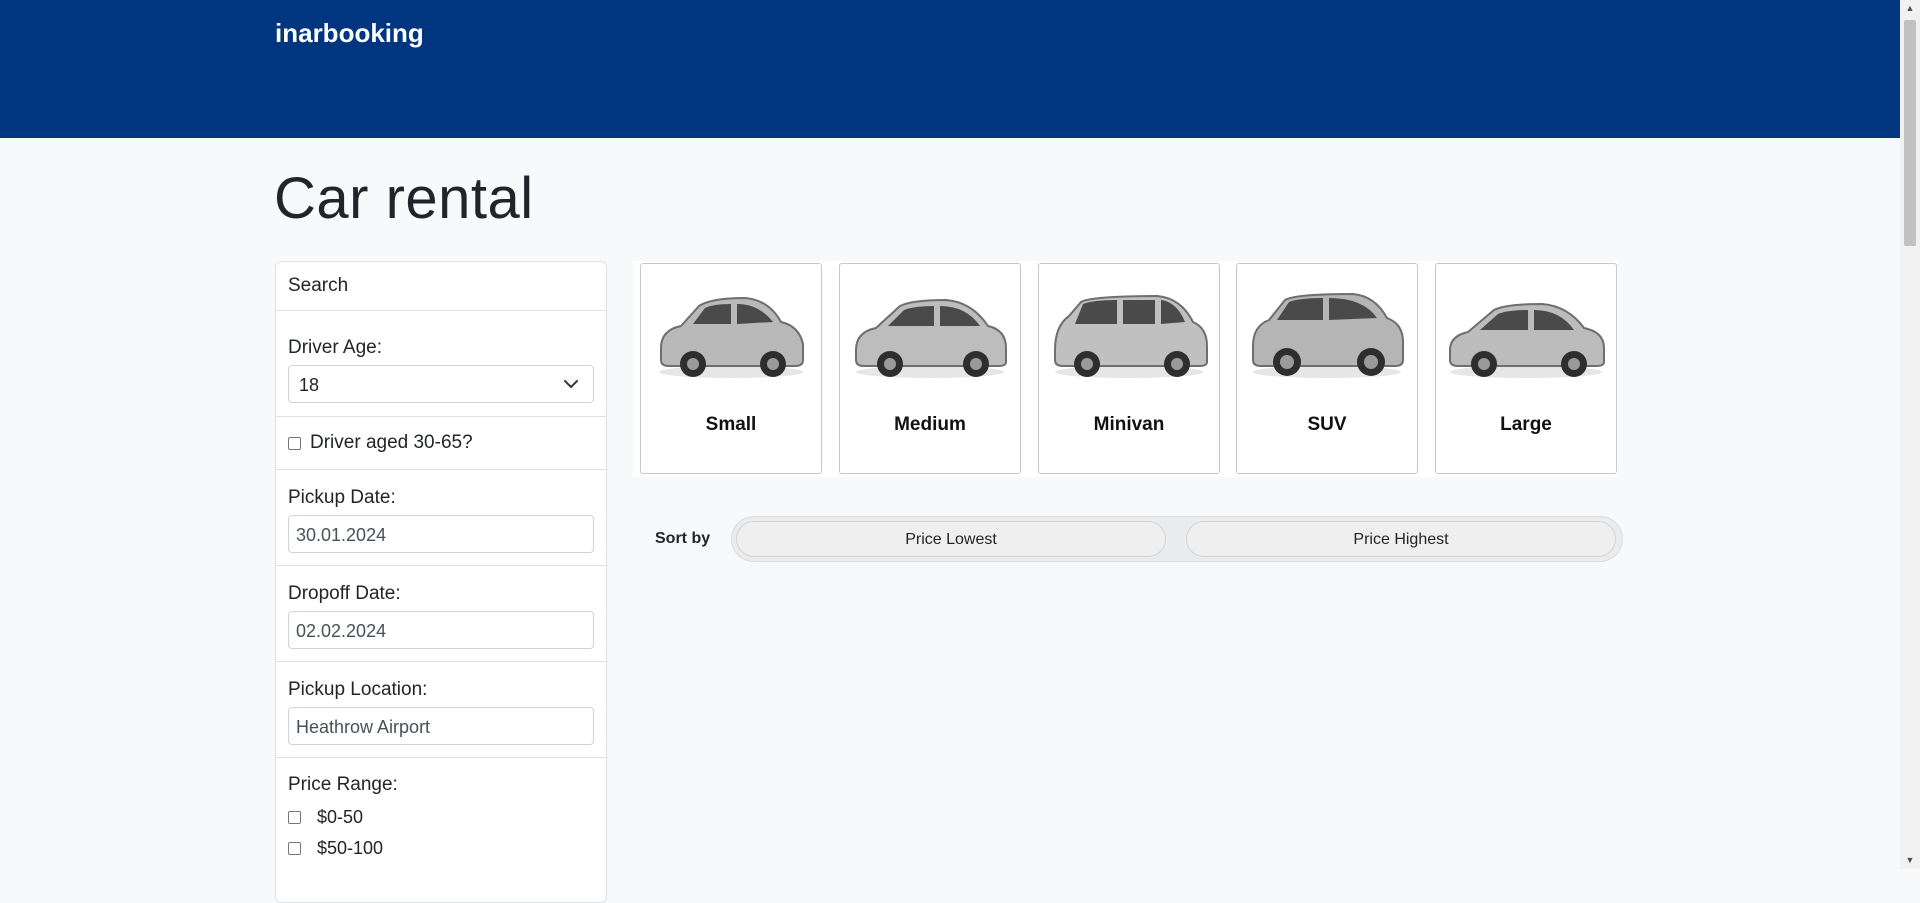 This screenshot has height=903, width=1920. I want to click on car-type-small: Small, so click(731, 368).